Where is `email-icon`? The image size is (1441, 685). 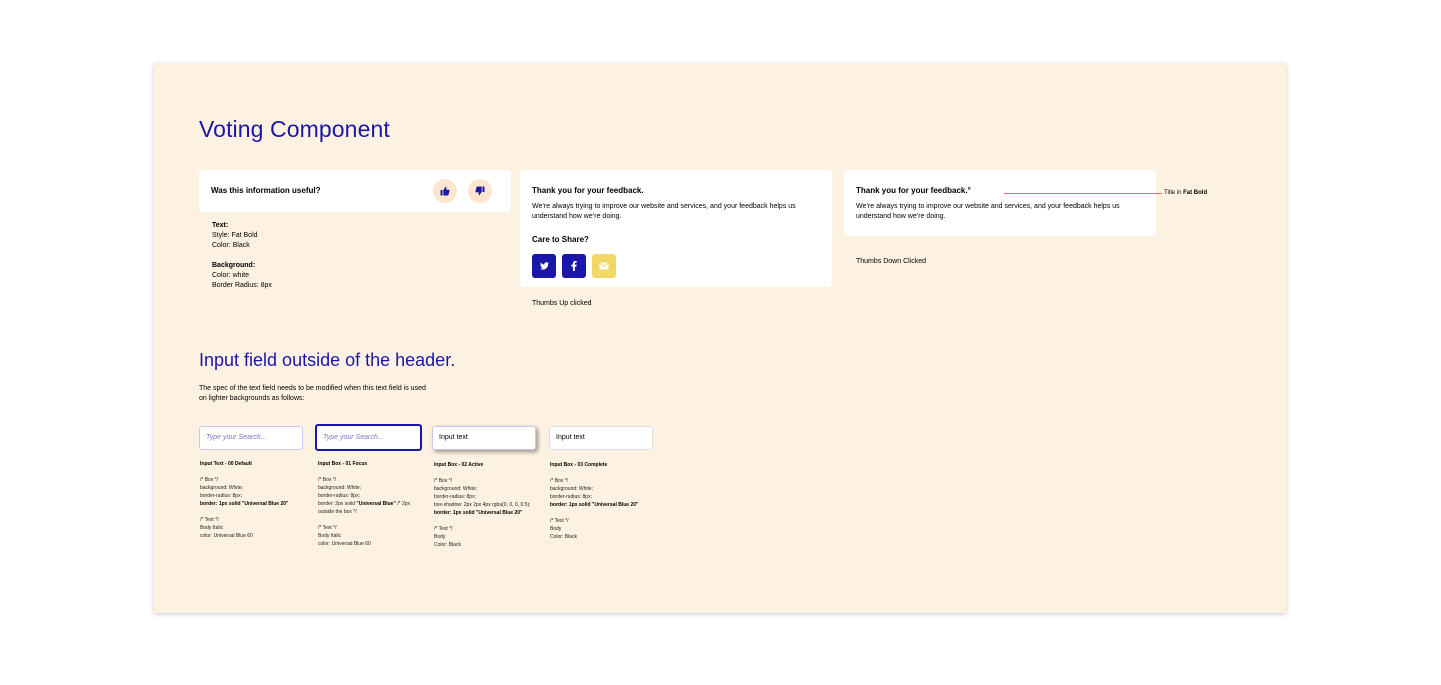 email-icon is located at coordinates (604, 266).